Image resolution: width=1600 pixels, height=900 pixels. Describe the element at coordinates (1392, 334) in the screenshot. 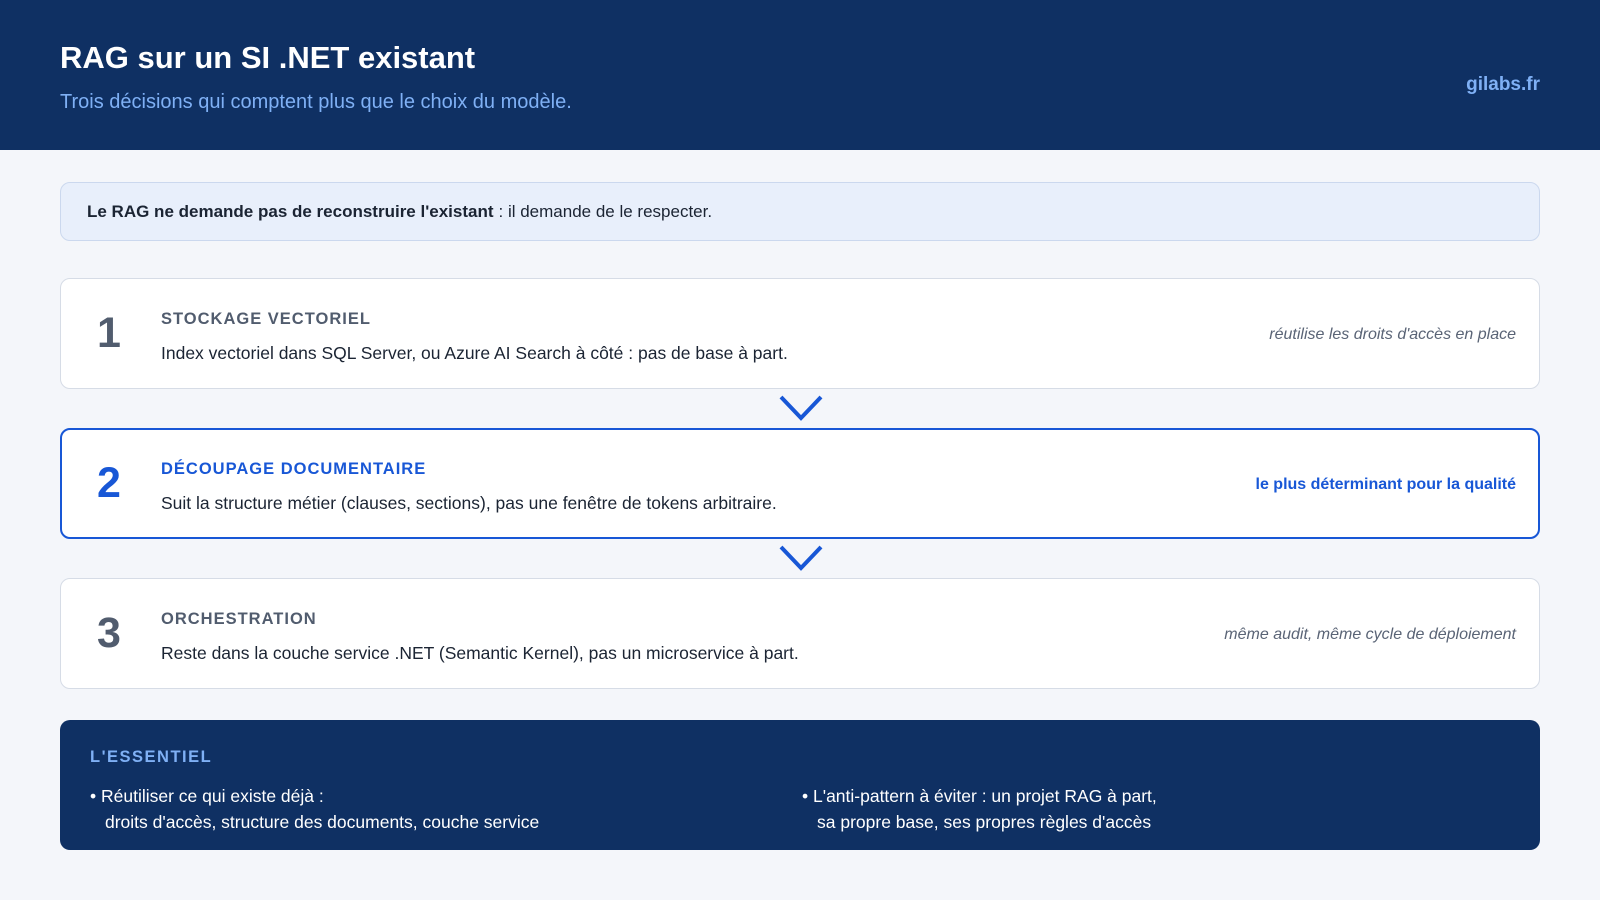

I see `step-note: réutilise les droits d'accès en place` at that location.